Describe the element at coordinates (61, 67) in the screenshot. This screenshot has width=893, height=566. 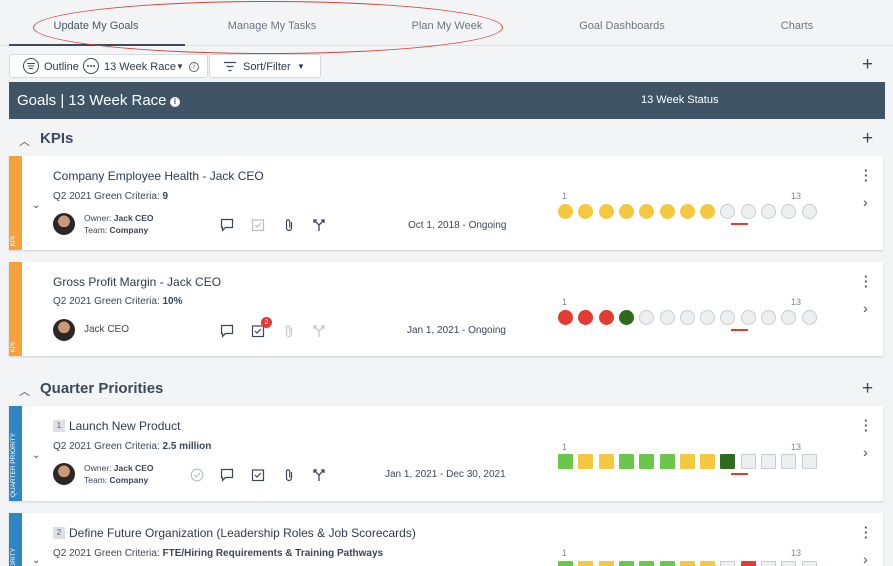
I see `outline-label: Outline` at that location.